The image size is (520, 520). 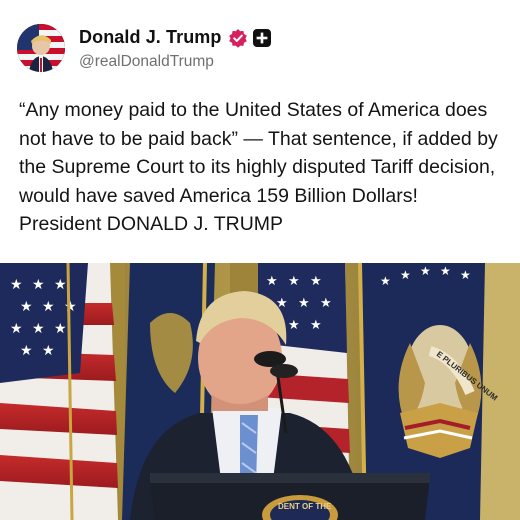 What do you see at coordinates (262, 38) in the screenshot?
I see `plus-square-icon` at bounding box center [262, 38].